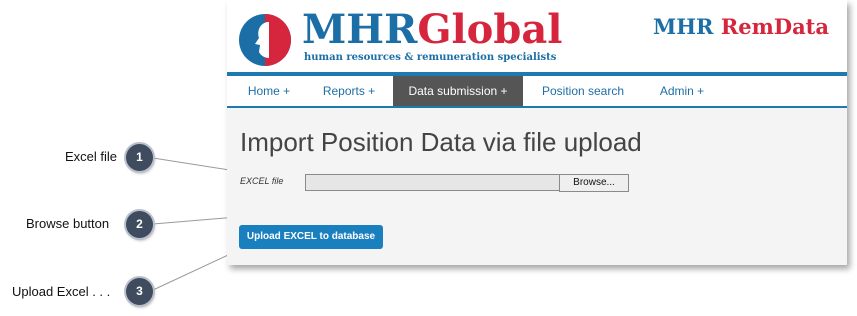 This screenshot has height=316, width=857. Describe the element at coordinates (91, 156) in the screenshot. I see `callout-label-excel-file: Excel file` at that location.